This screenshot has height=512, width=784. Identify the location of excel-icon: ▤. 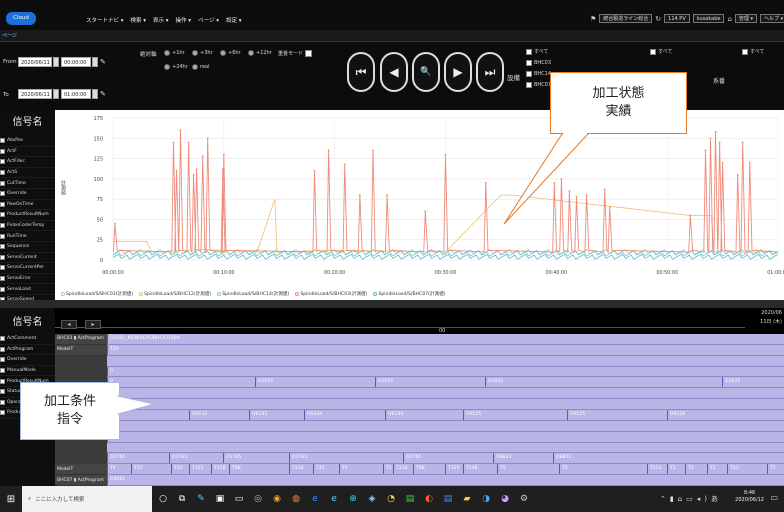
(410, 499).